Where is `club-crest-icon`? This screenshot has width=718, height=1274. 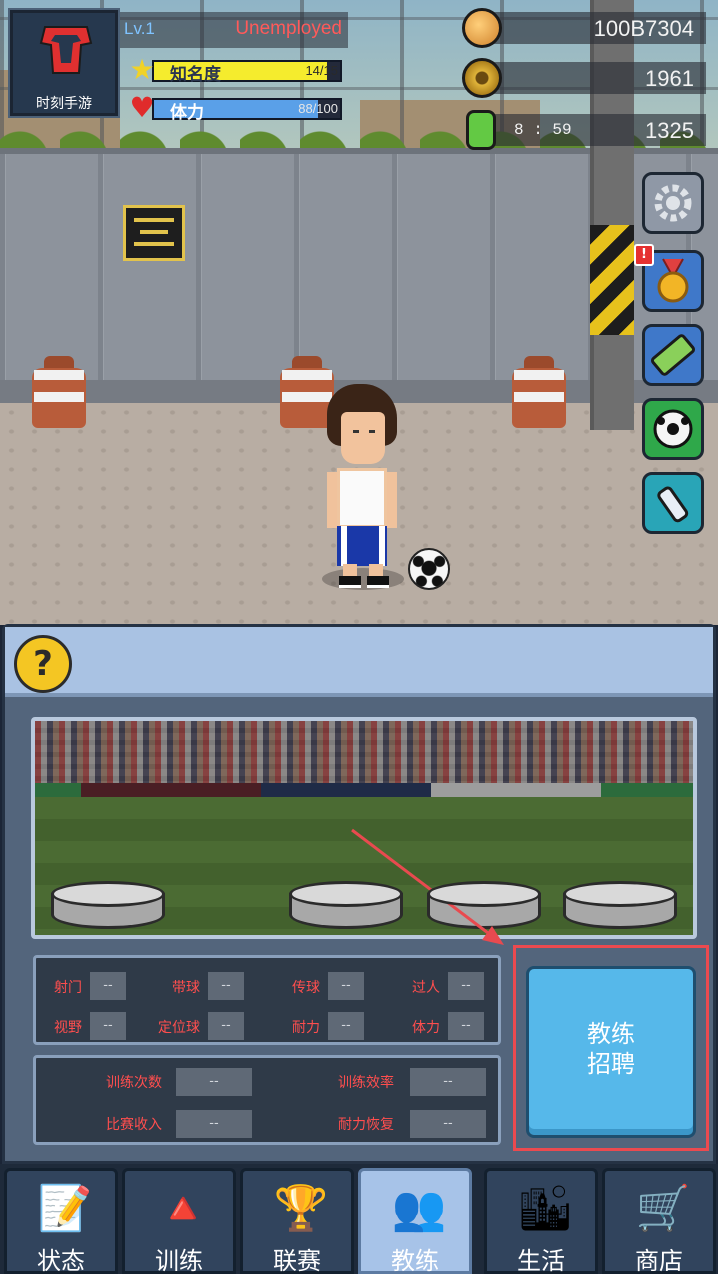
club-crest-icon is located at coordinates (66, 50).